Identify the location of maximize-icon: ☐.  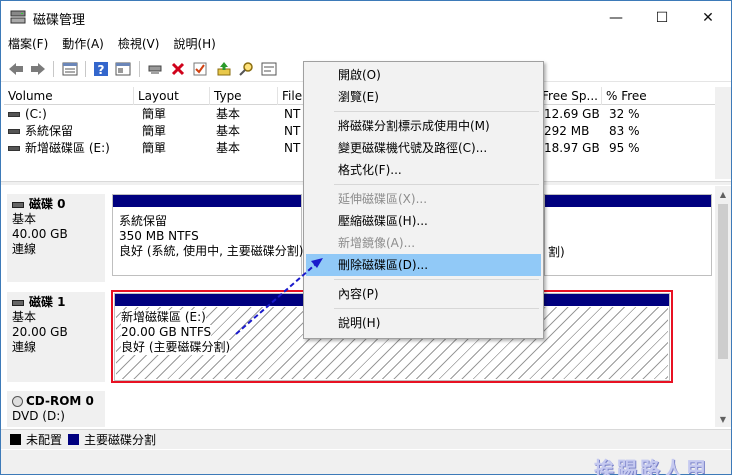
(662, 17).